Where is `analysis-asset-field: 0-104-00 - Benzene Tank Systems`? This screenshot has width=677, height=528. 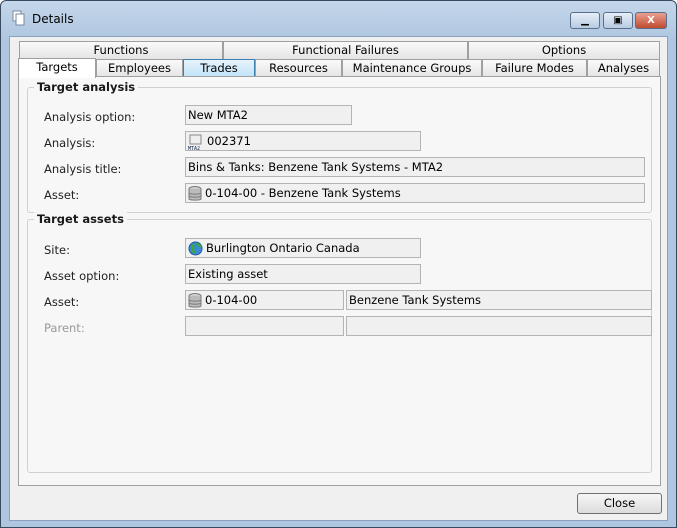 analysis-asset-field: 0-104-00 - Benzene Tank Systems is located at coordinates (415, 193).